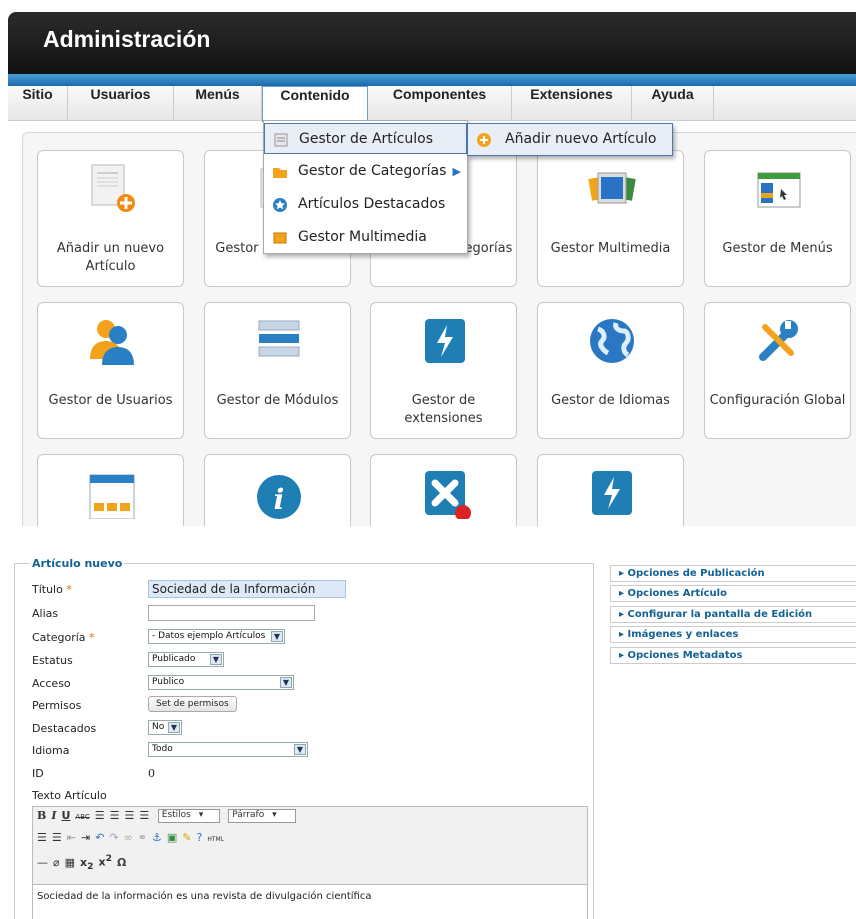  Describe the element at coordinates (113, 837) in the screenshot. I see `redo-icon: ↷` at that location.